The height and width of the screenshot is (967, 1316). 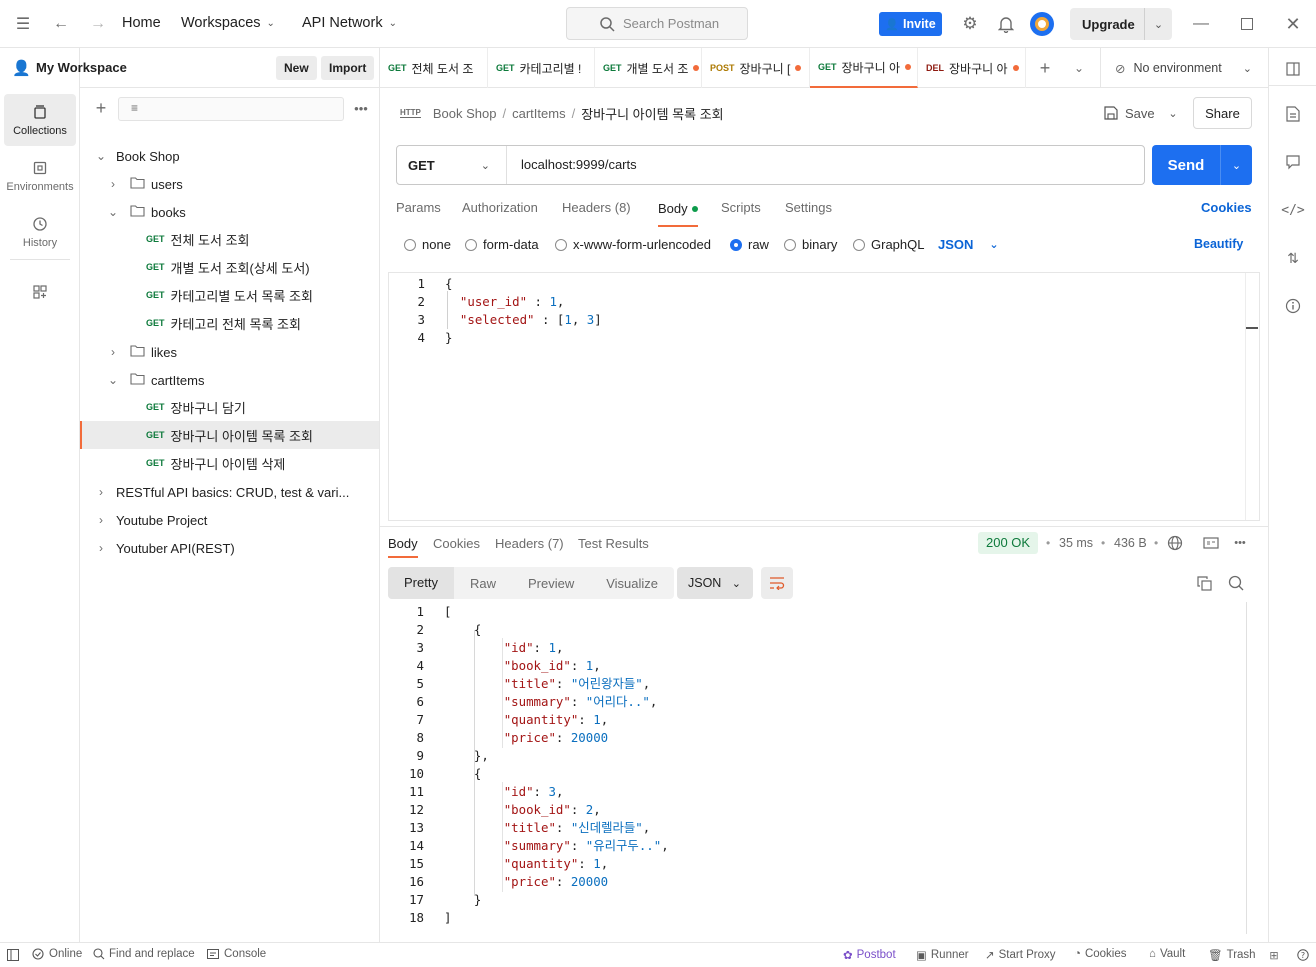 I want to click on minimize-icon: —, so click(x=1201, y=24).